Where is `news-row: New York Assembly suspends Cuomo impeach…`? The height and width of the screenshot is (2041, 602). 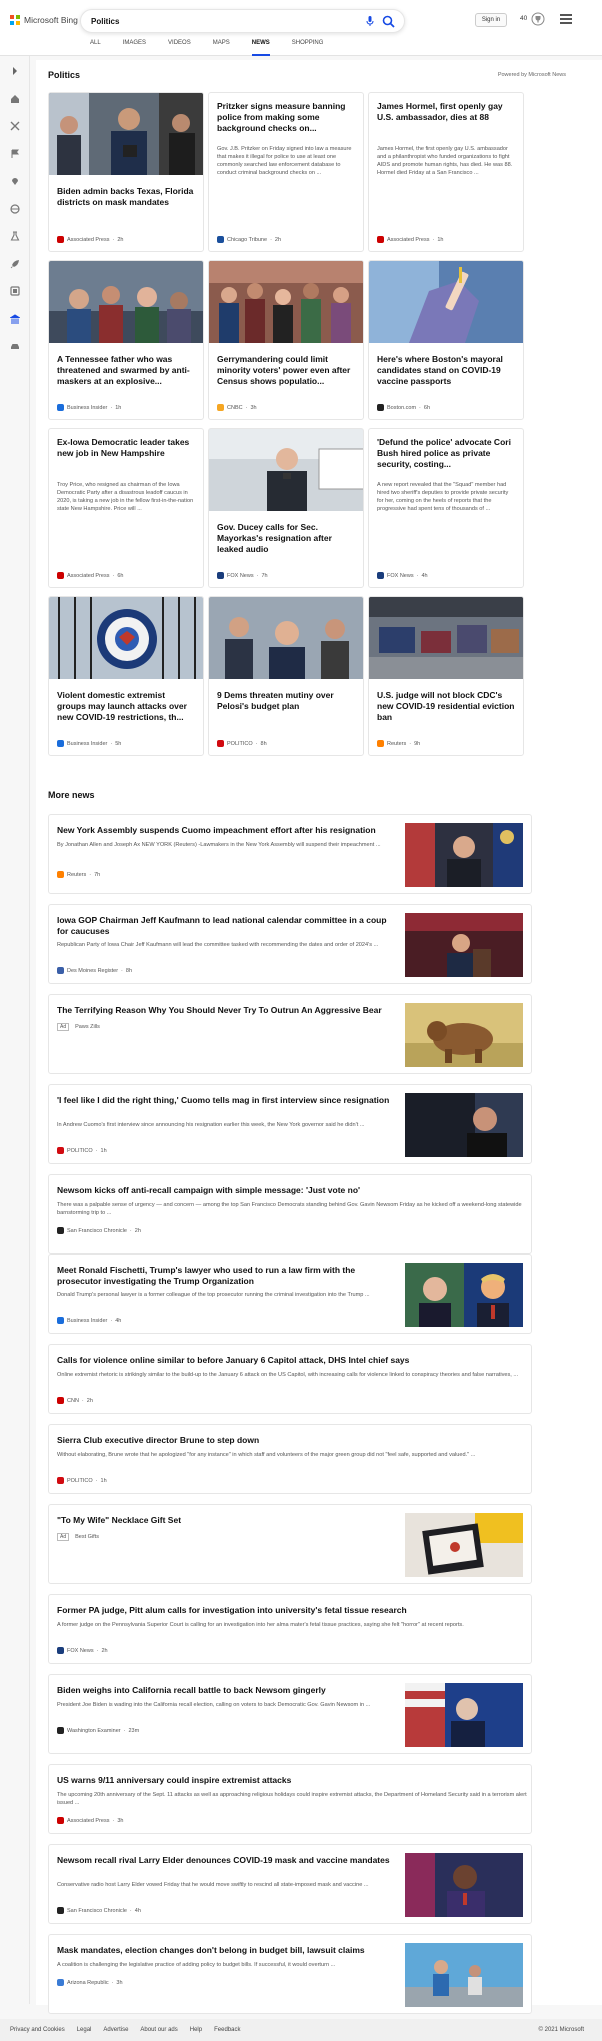
news-row: New York Assembly suspends Cuomo impeach… is located at coordinates (290, 854).